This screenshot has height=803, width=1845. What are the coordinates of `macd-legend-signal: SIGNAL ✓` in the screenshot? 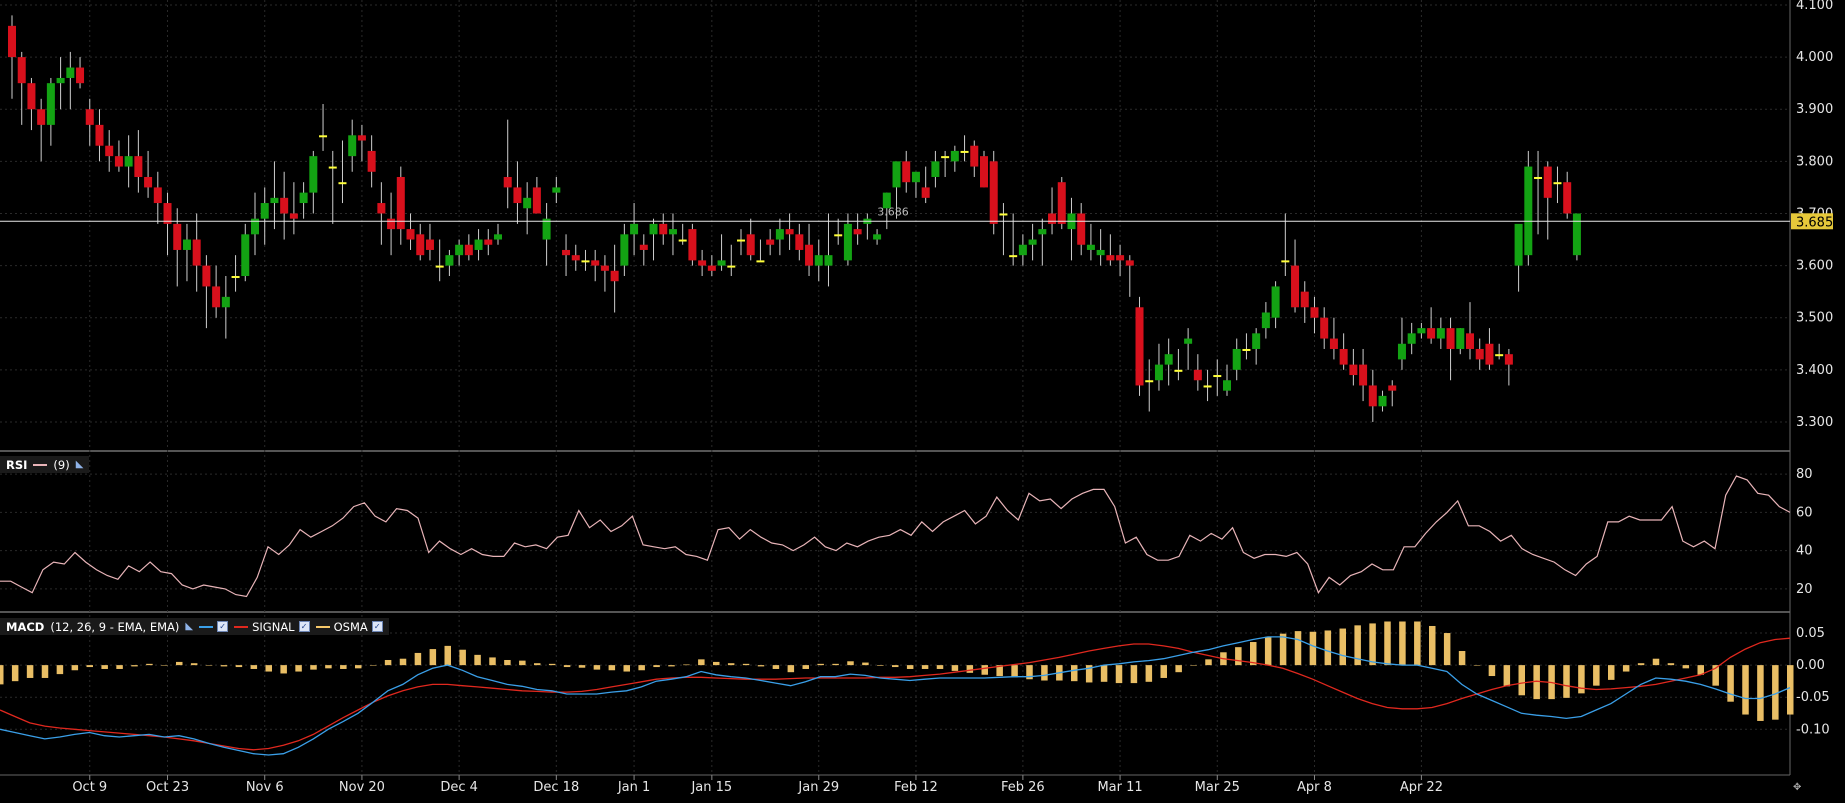 It's located at (272, 627).